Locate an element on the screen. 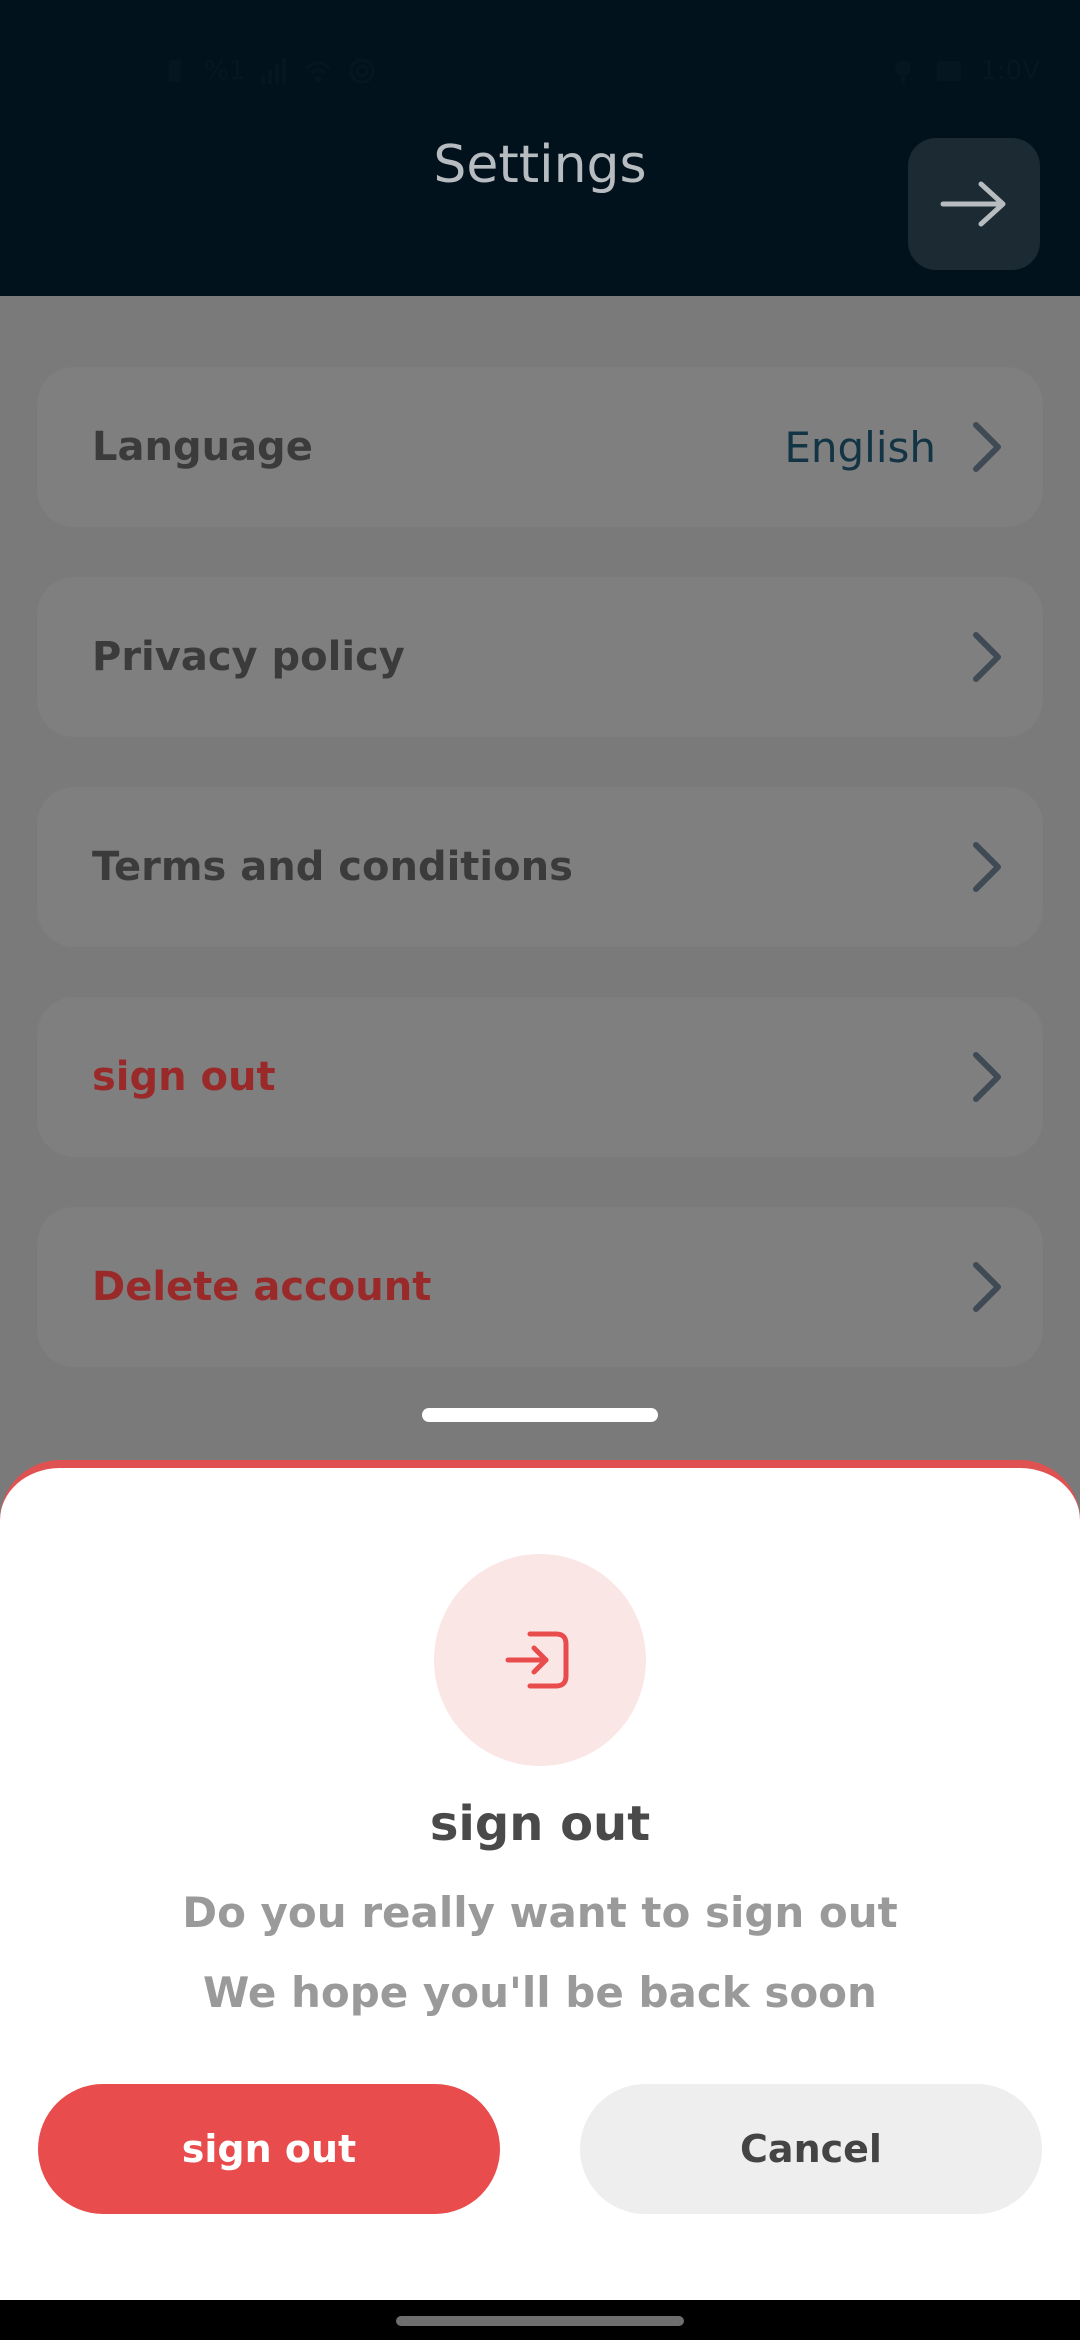 This screenshot has height=2340, width=1080. location-icon is located at coordinates (903, 71).